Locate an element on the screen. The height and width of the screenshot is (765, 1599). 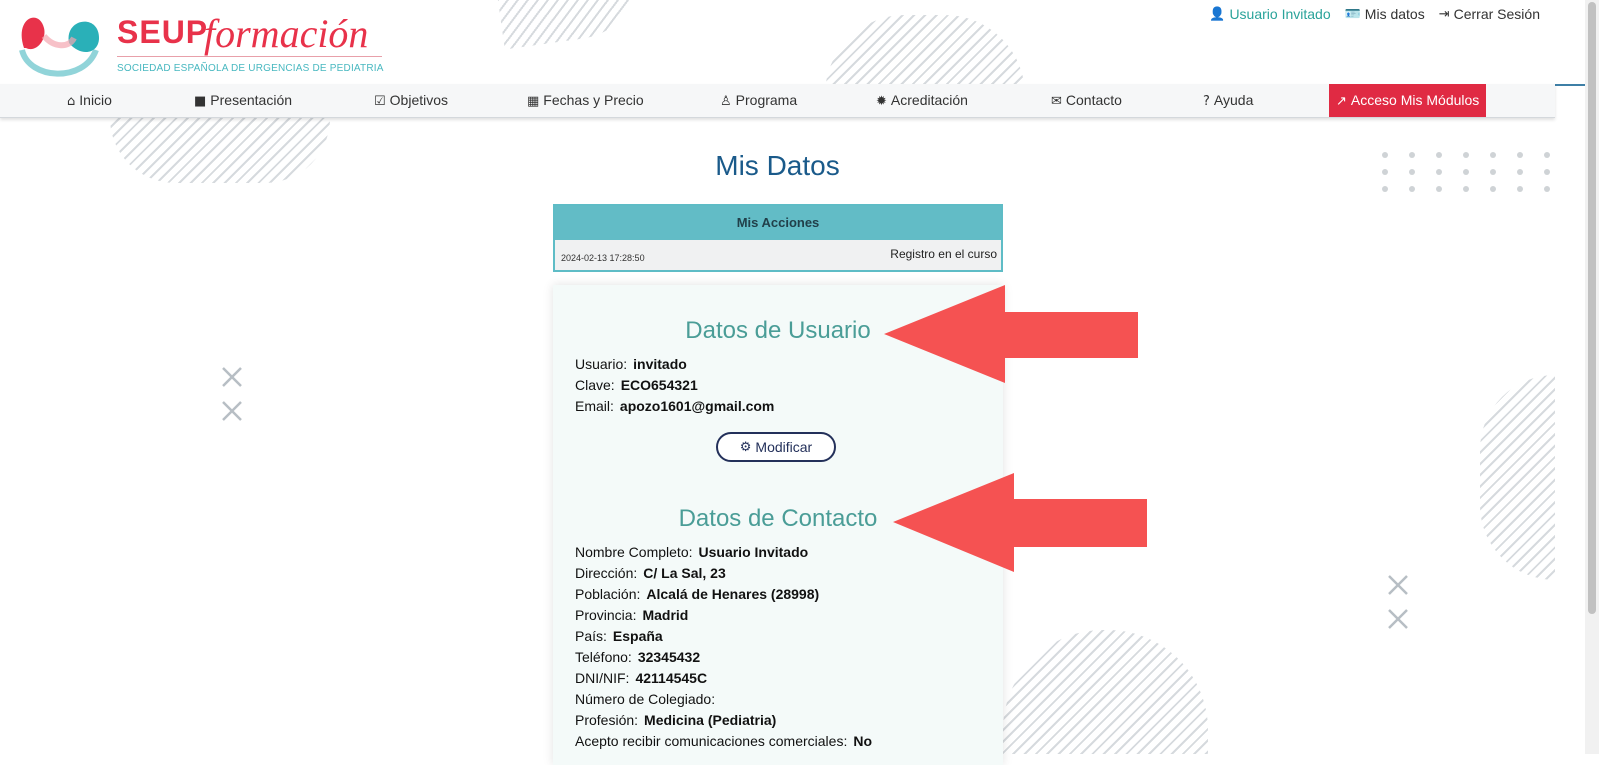
nav-label: Acreditación is located at coordinates (929, 100).